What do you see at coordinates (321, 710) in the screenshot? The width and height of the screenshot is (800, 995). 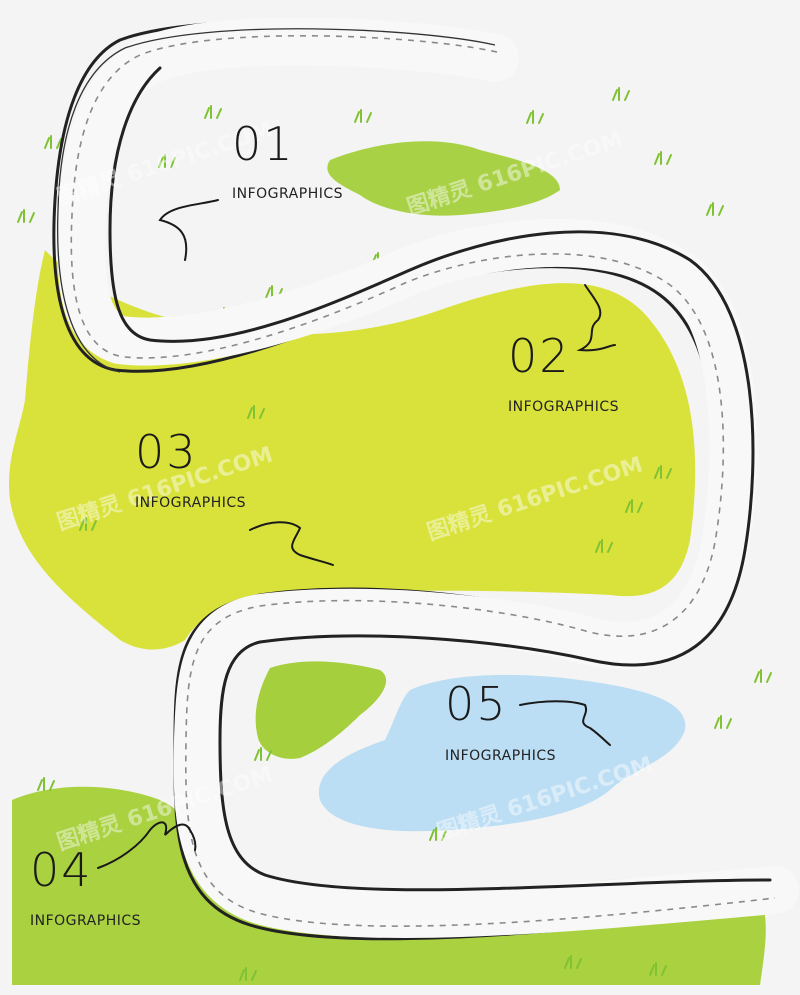 I see `grass-patch-mid` at bounding box center [321, 710].